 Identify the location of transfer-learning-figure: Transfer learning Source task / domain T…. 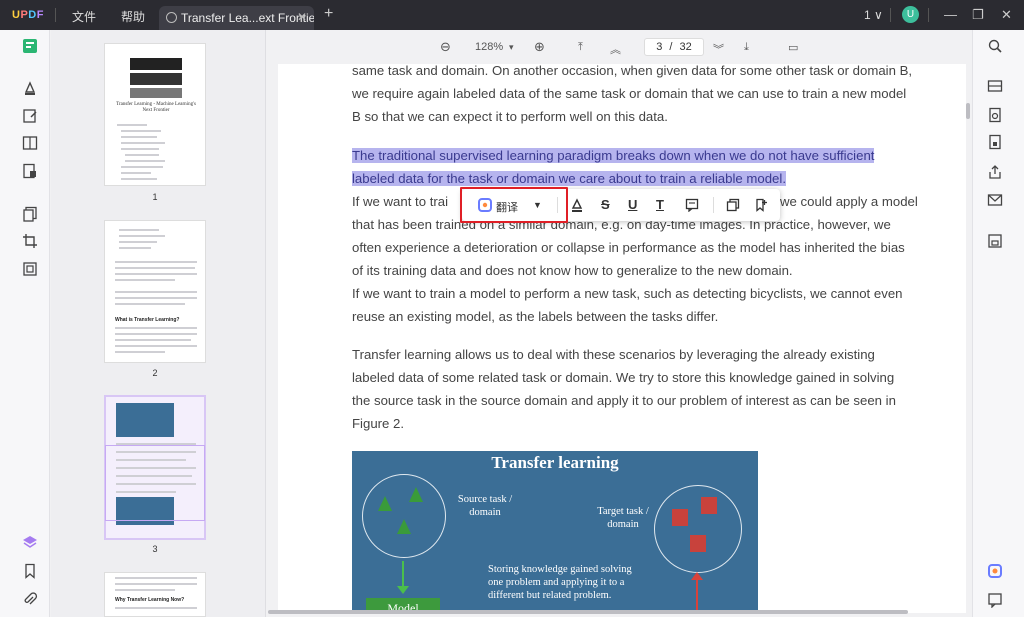
(555, 532).